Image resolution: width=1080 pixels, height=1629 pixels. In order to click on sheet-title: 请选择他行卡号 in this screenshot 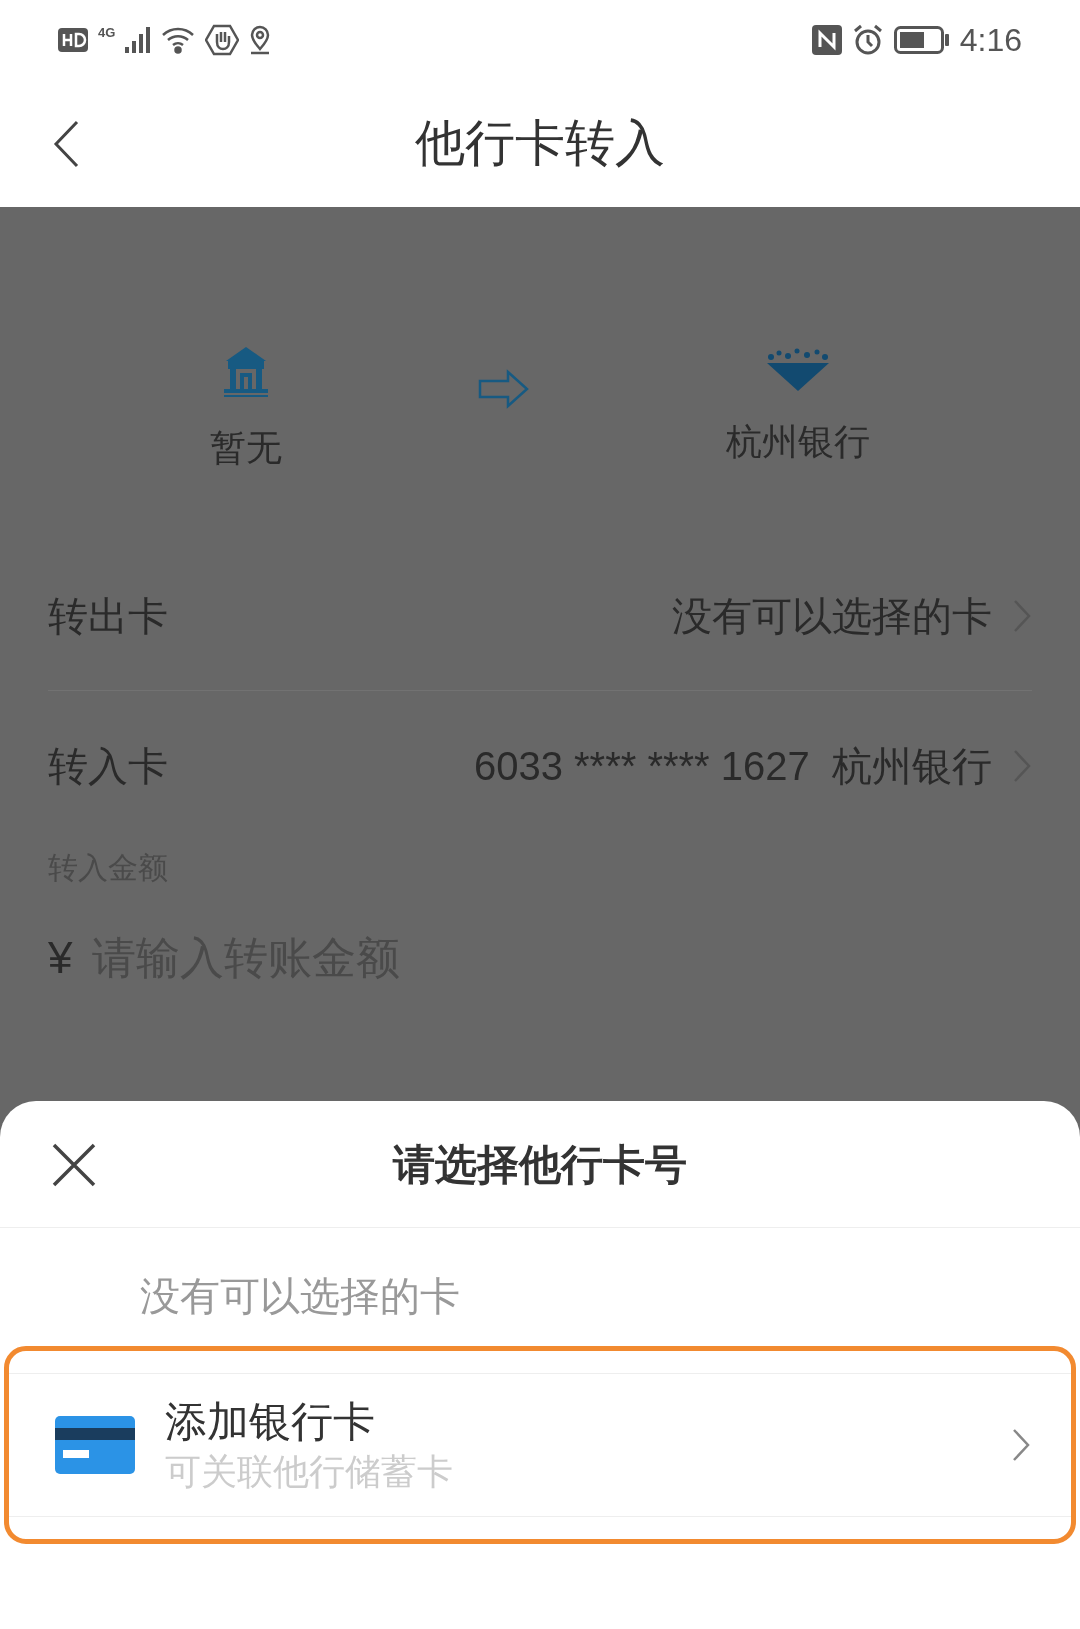, I will do `click(540, 1164)`.